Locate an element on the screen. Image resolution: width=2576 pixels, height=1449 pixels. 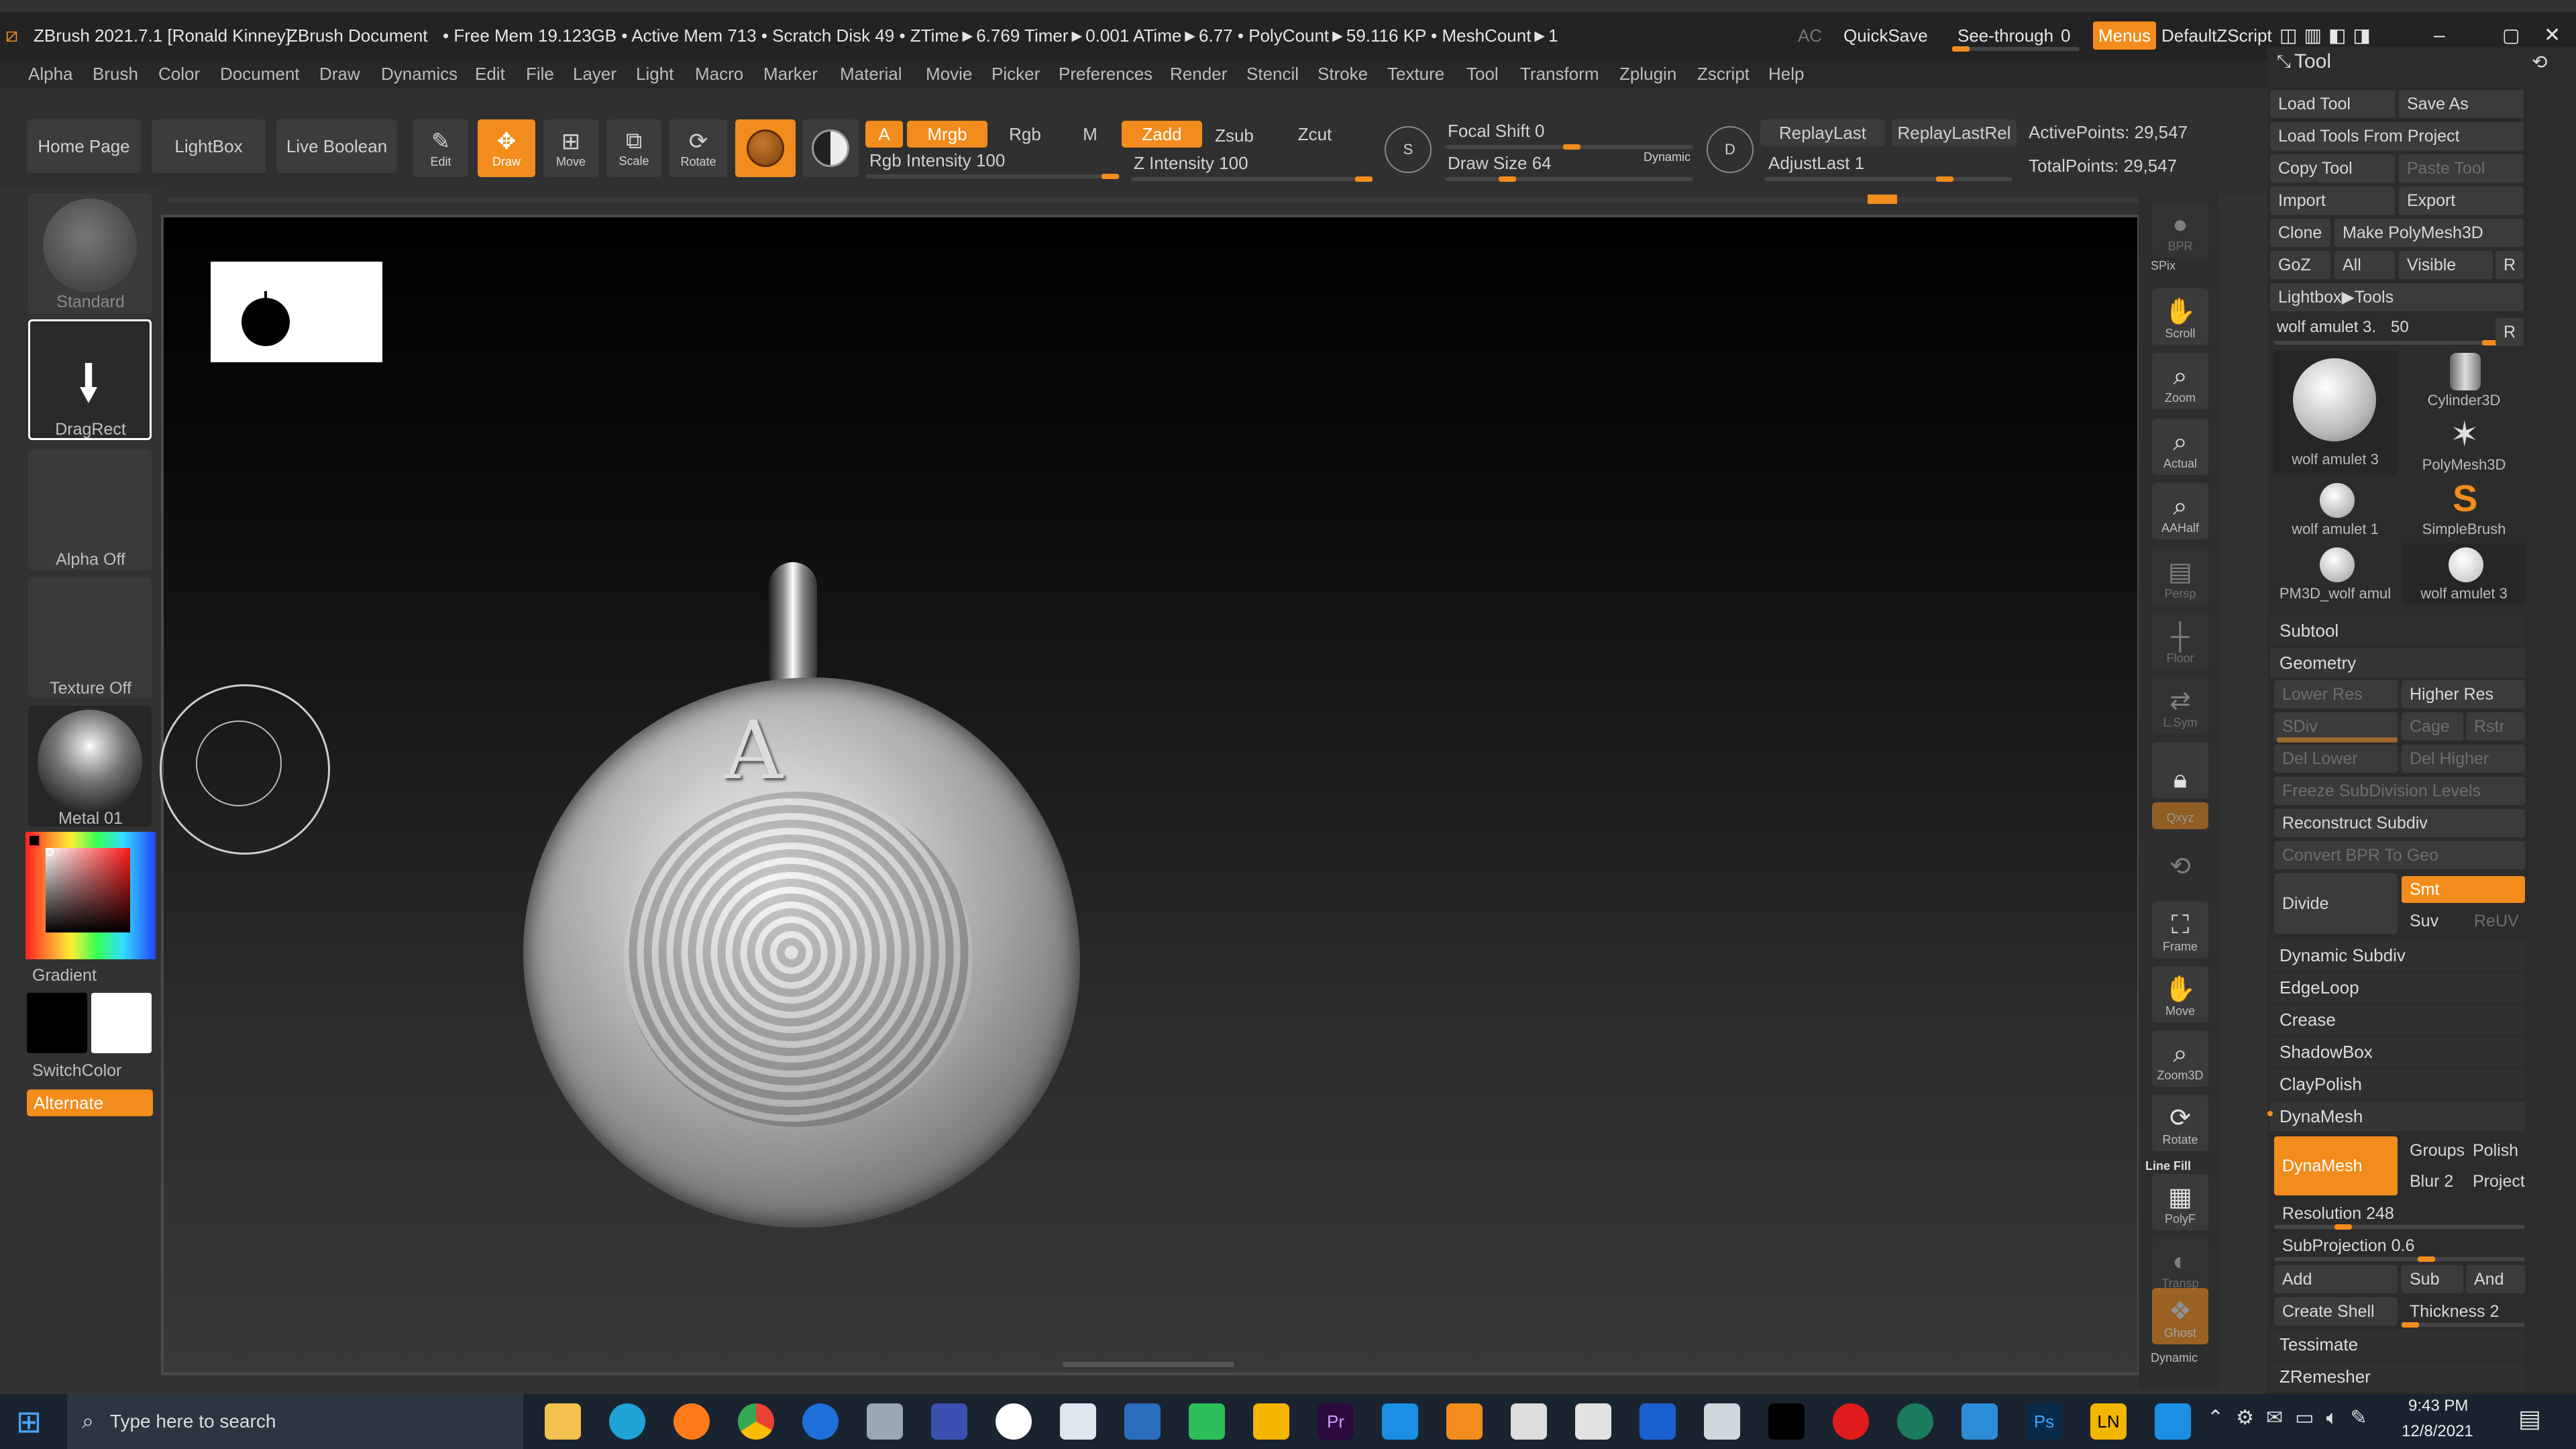
depth-icon: D is located at coordinates (1730, 149).